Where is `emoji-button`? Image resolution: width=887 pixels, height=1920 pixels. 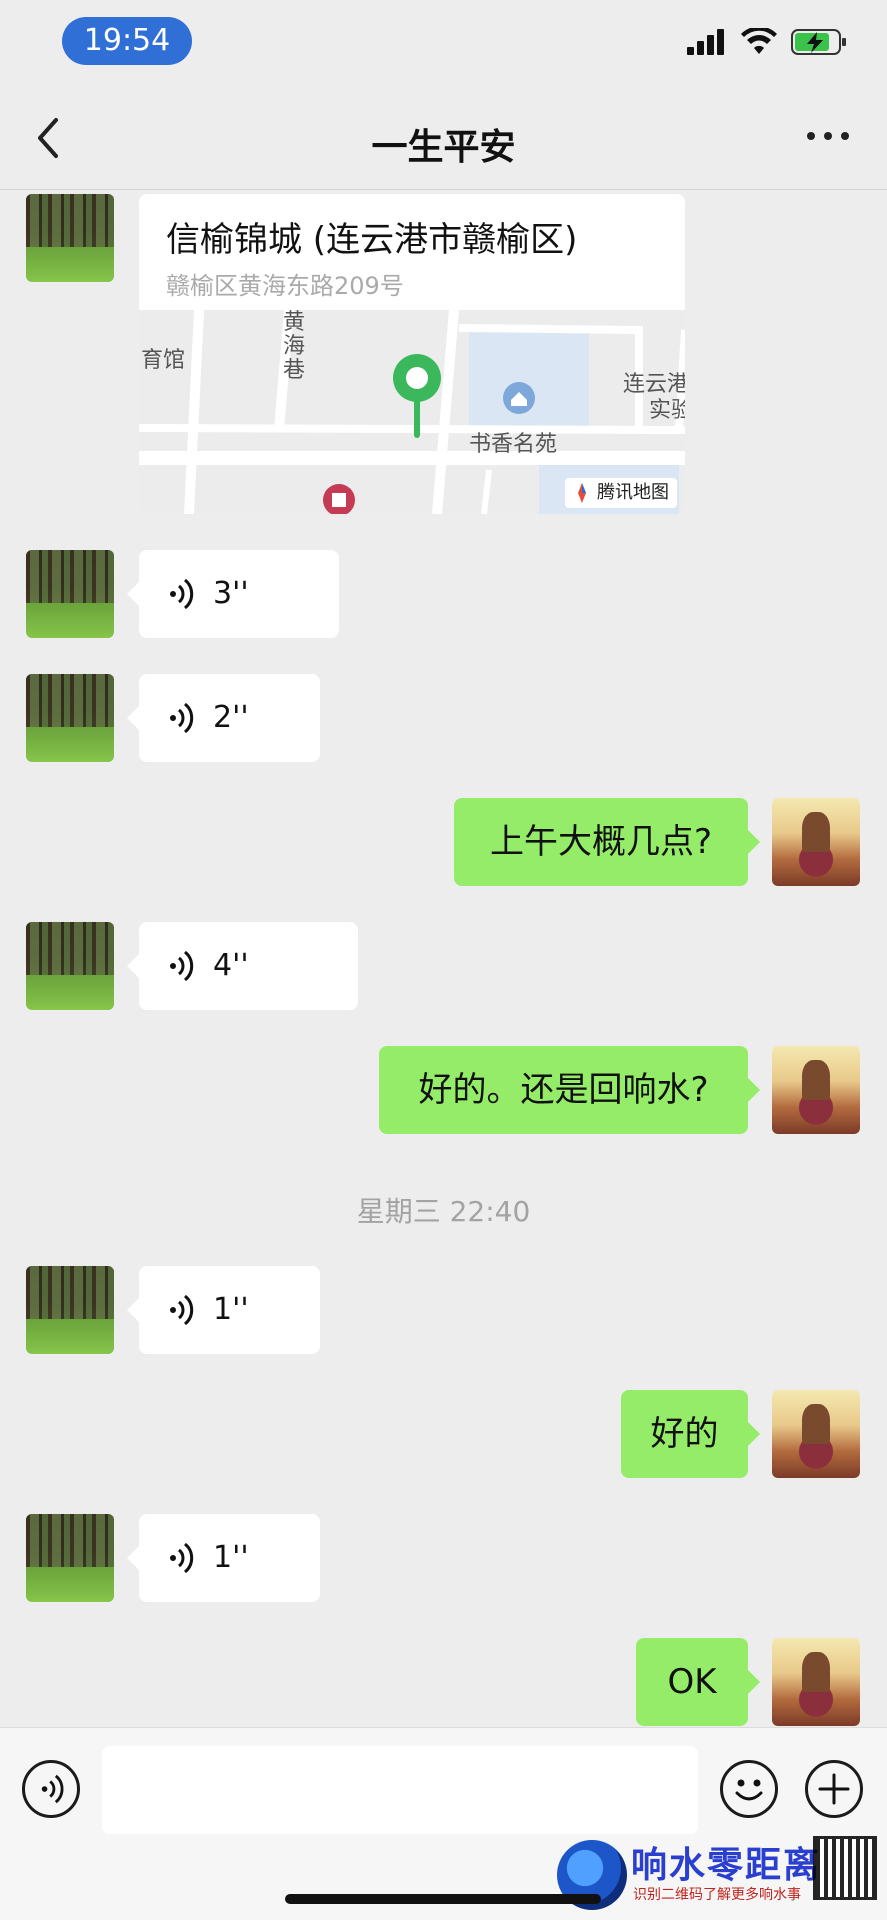
emoji-button is located at coordinates (749, 1789).